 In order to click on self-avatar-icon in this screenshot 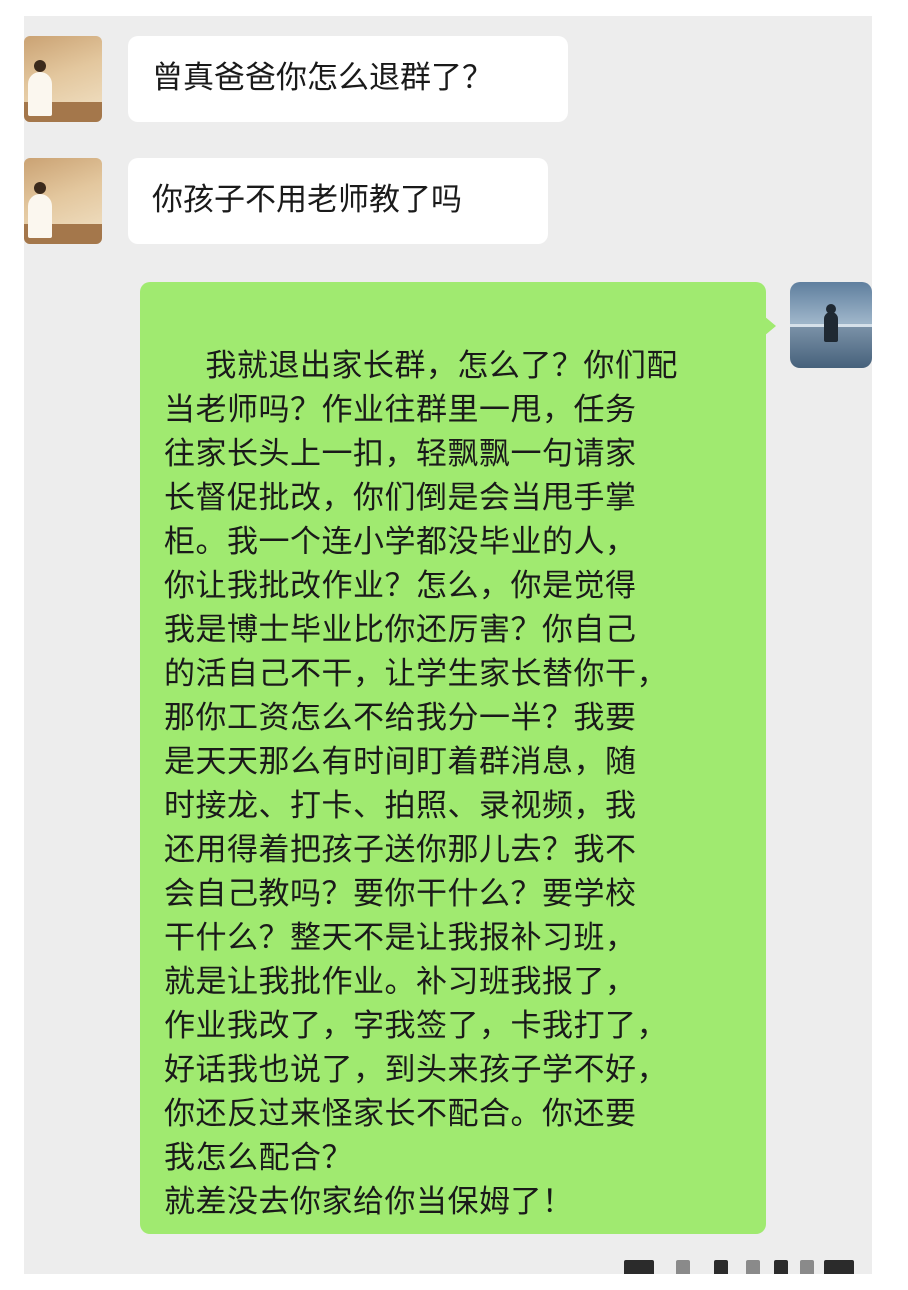, I will do `click(831, 325)`.